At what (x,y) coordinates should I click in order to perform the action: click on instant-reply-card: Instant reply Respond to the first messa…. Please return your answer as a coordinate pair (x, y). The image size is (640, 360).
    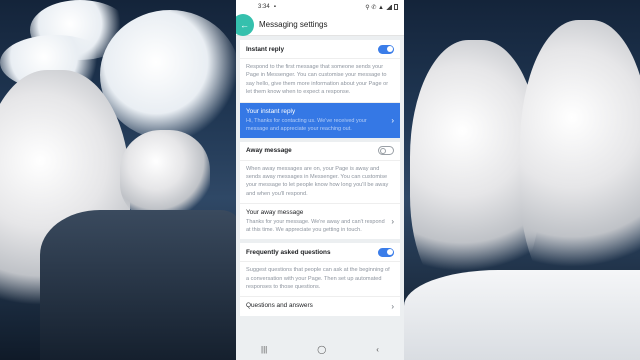
    Looking at the image, I should click on (320, 89).